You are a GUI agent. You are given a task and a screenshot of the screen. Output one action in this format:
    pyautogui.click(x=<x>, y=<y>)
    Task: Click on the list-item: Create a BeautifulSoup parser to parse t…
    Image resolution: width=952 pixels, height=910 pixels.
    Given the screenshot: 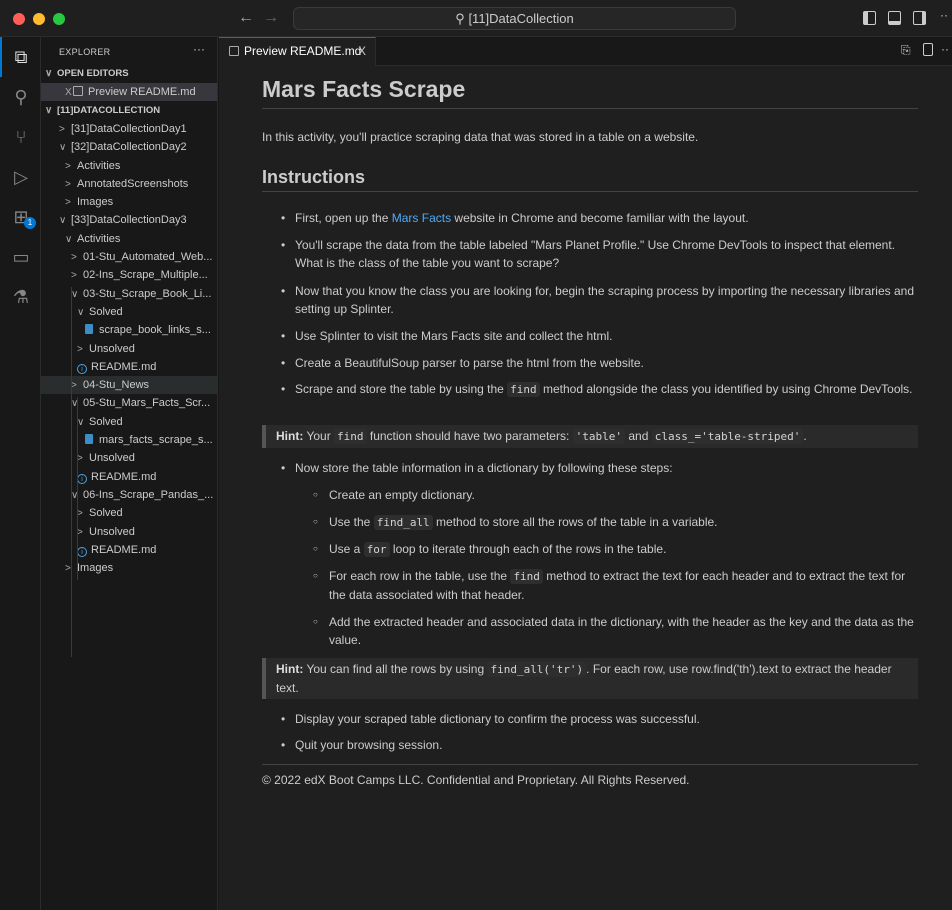 What is the action you would take?
    pyautogui.click(x=598, y=363)
    